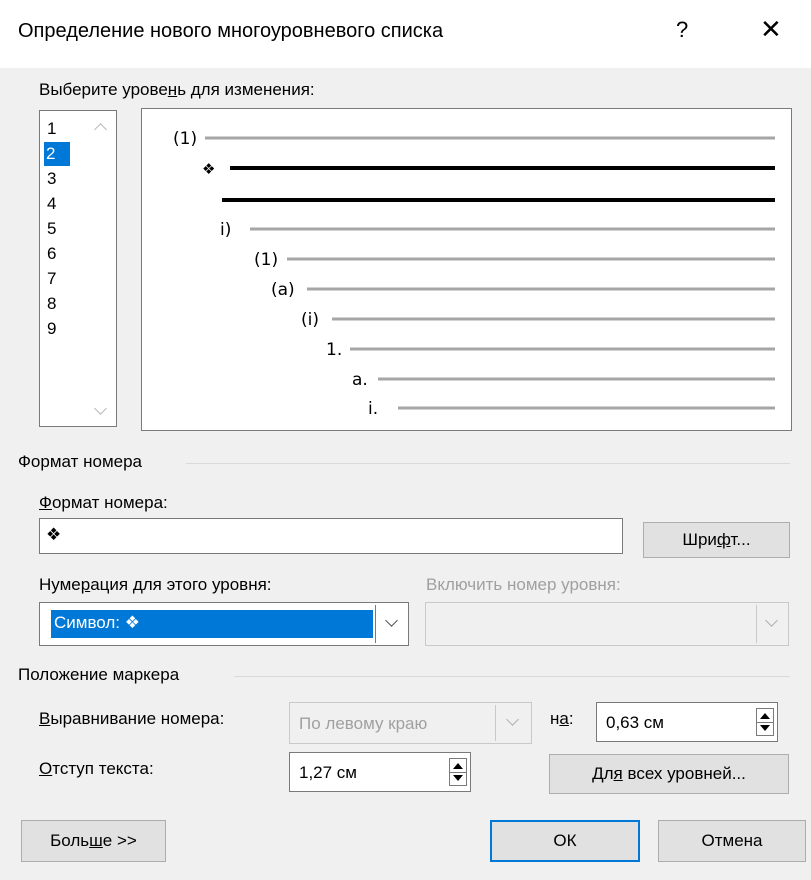  I want to click on alignment-select: По левому краю, so click(410, 723).